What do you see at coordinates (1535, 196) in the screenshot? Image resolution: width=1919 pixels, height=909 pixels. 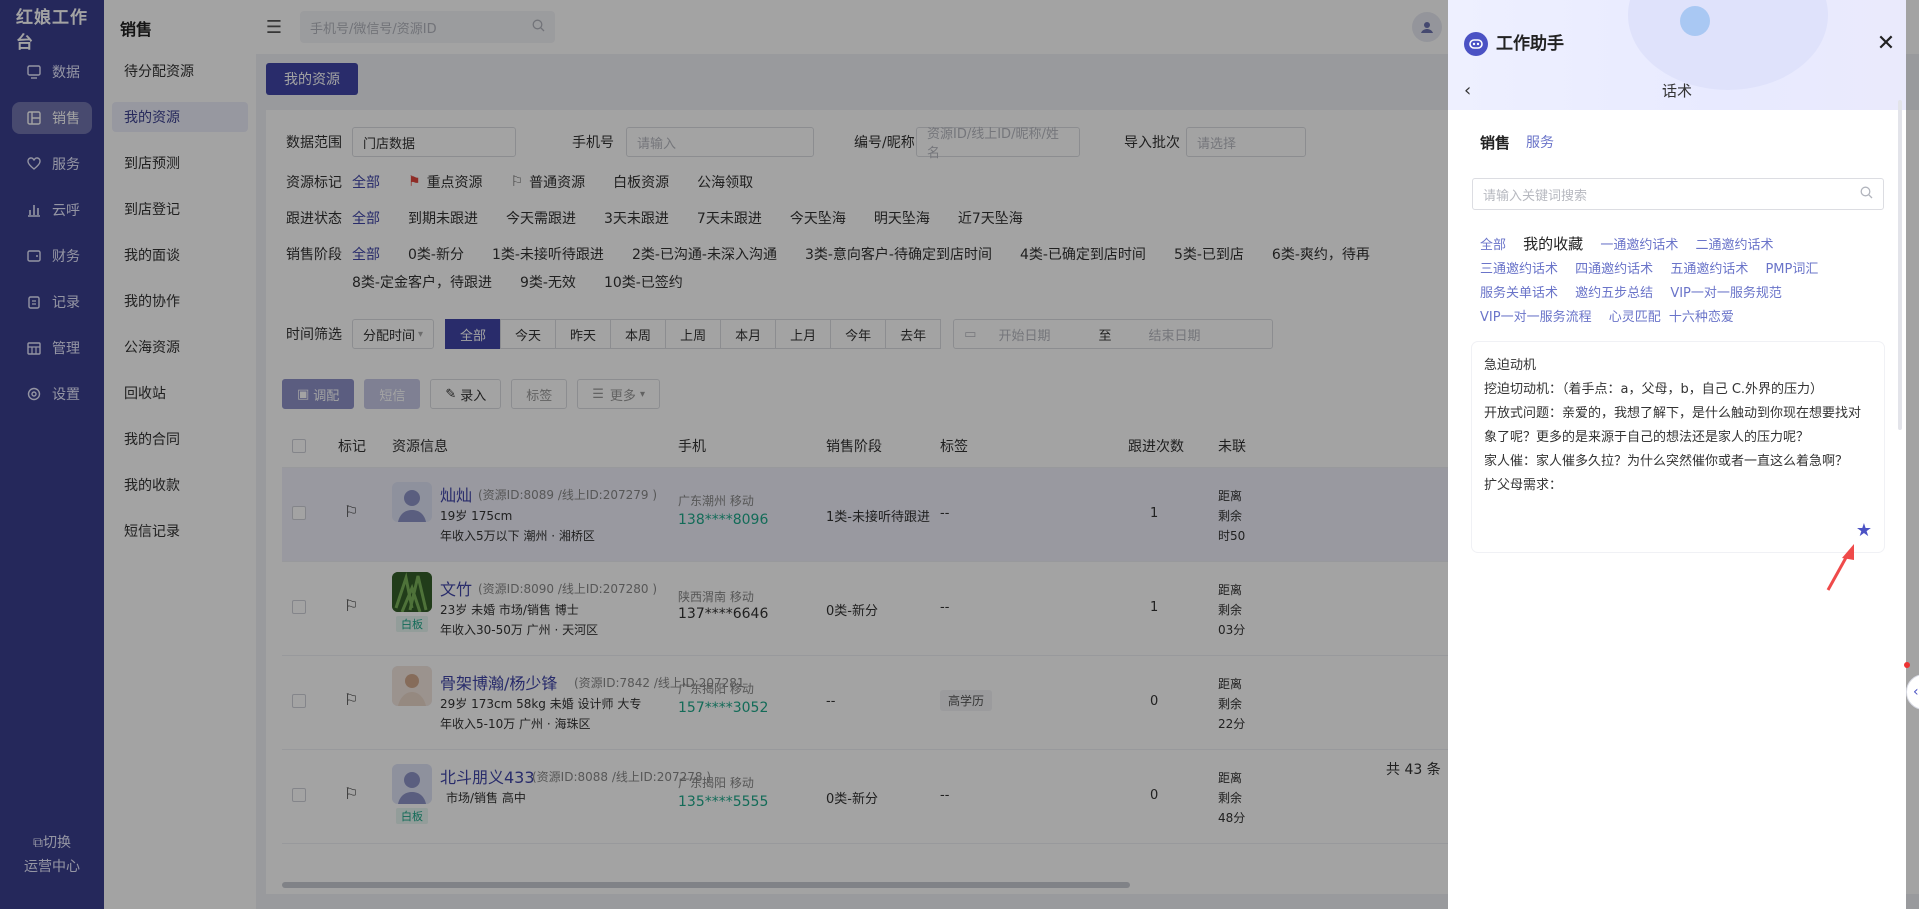 I see `script-search-placeholder: 请输入关键词搜索` at bounding box center [1535, 196].